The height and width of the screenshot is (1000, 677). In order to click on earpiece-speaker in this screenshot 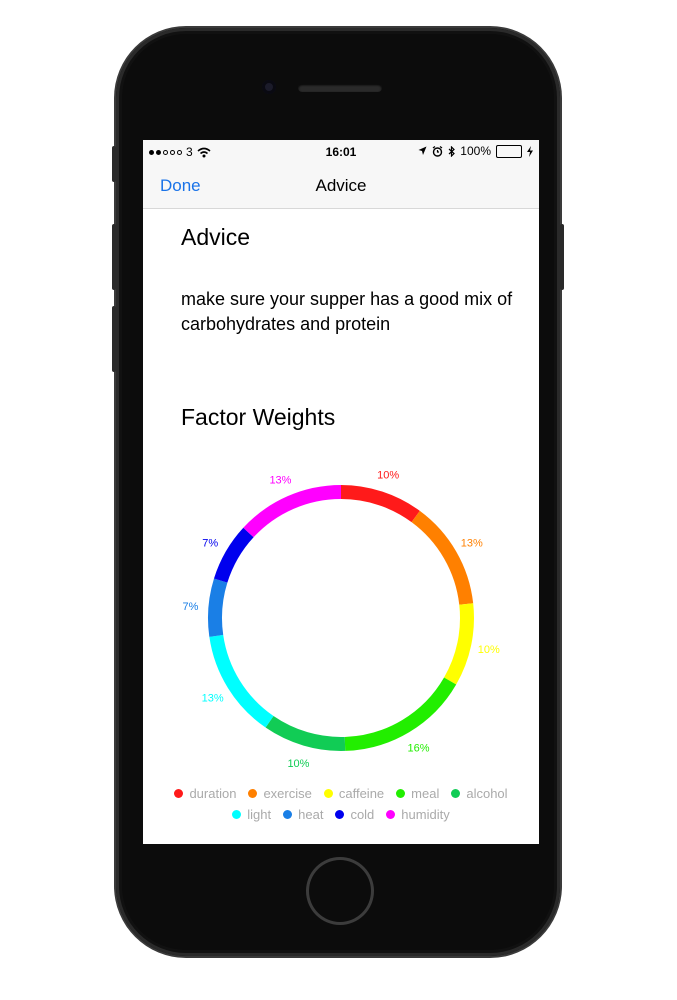, I will do `click(340, 88)`.